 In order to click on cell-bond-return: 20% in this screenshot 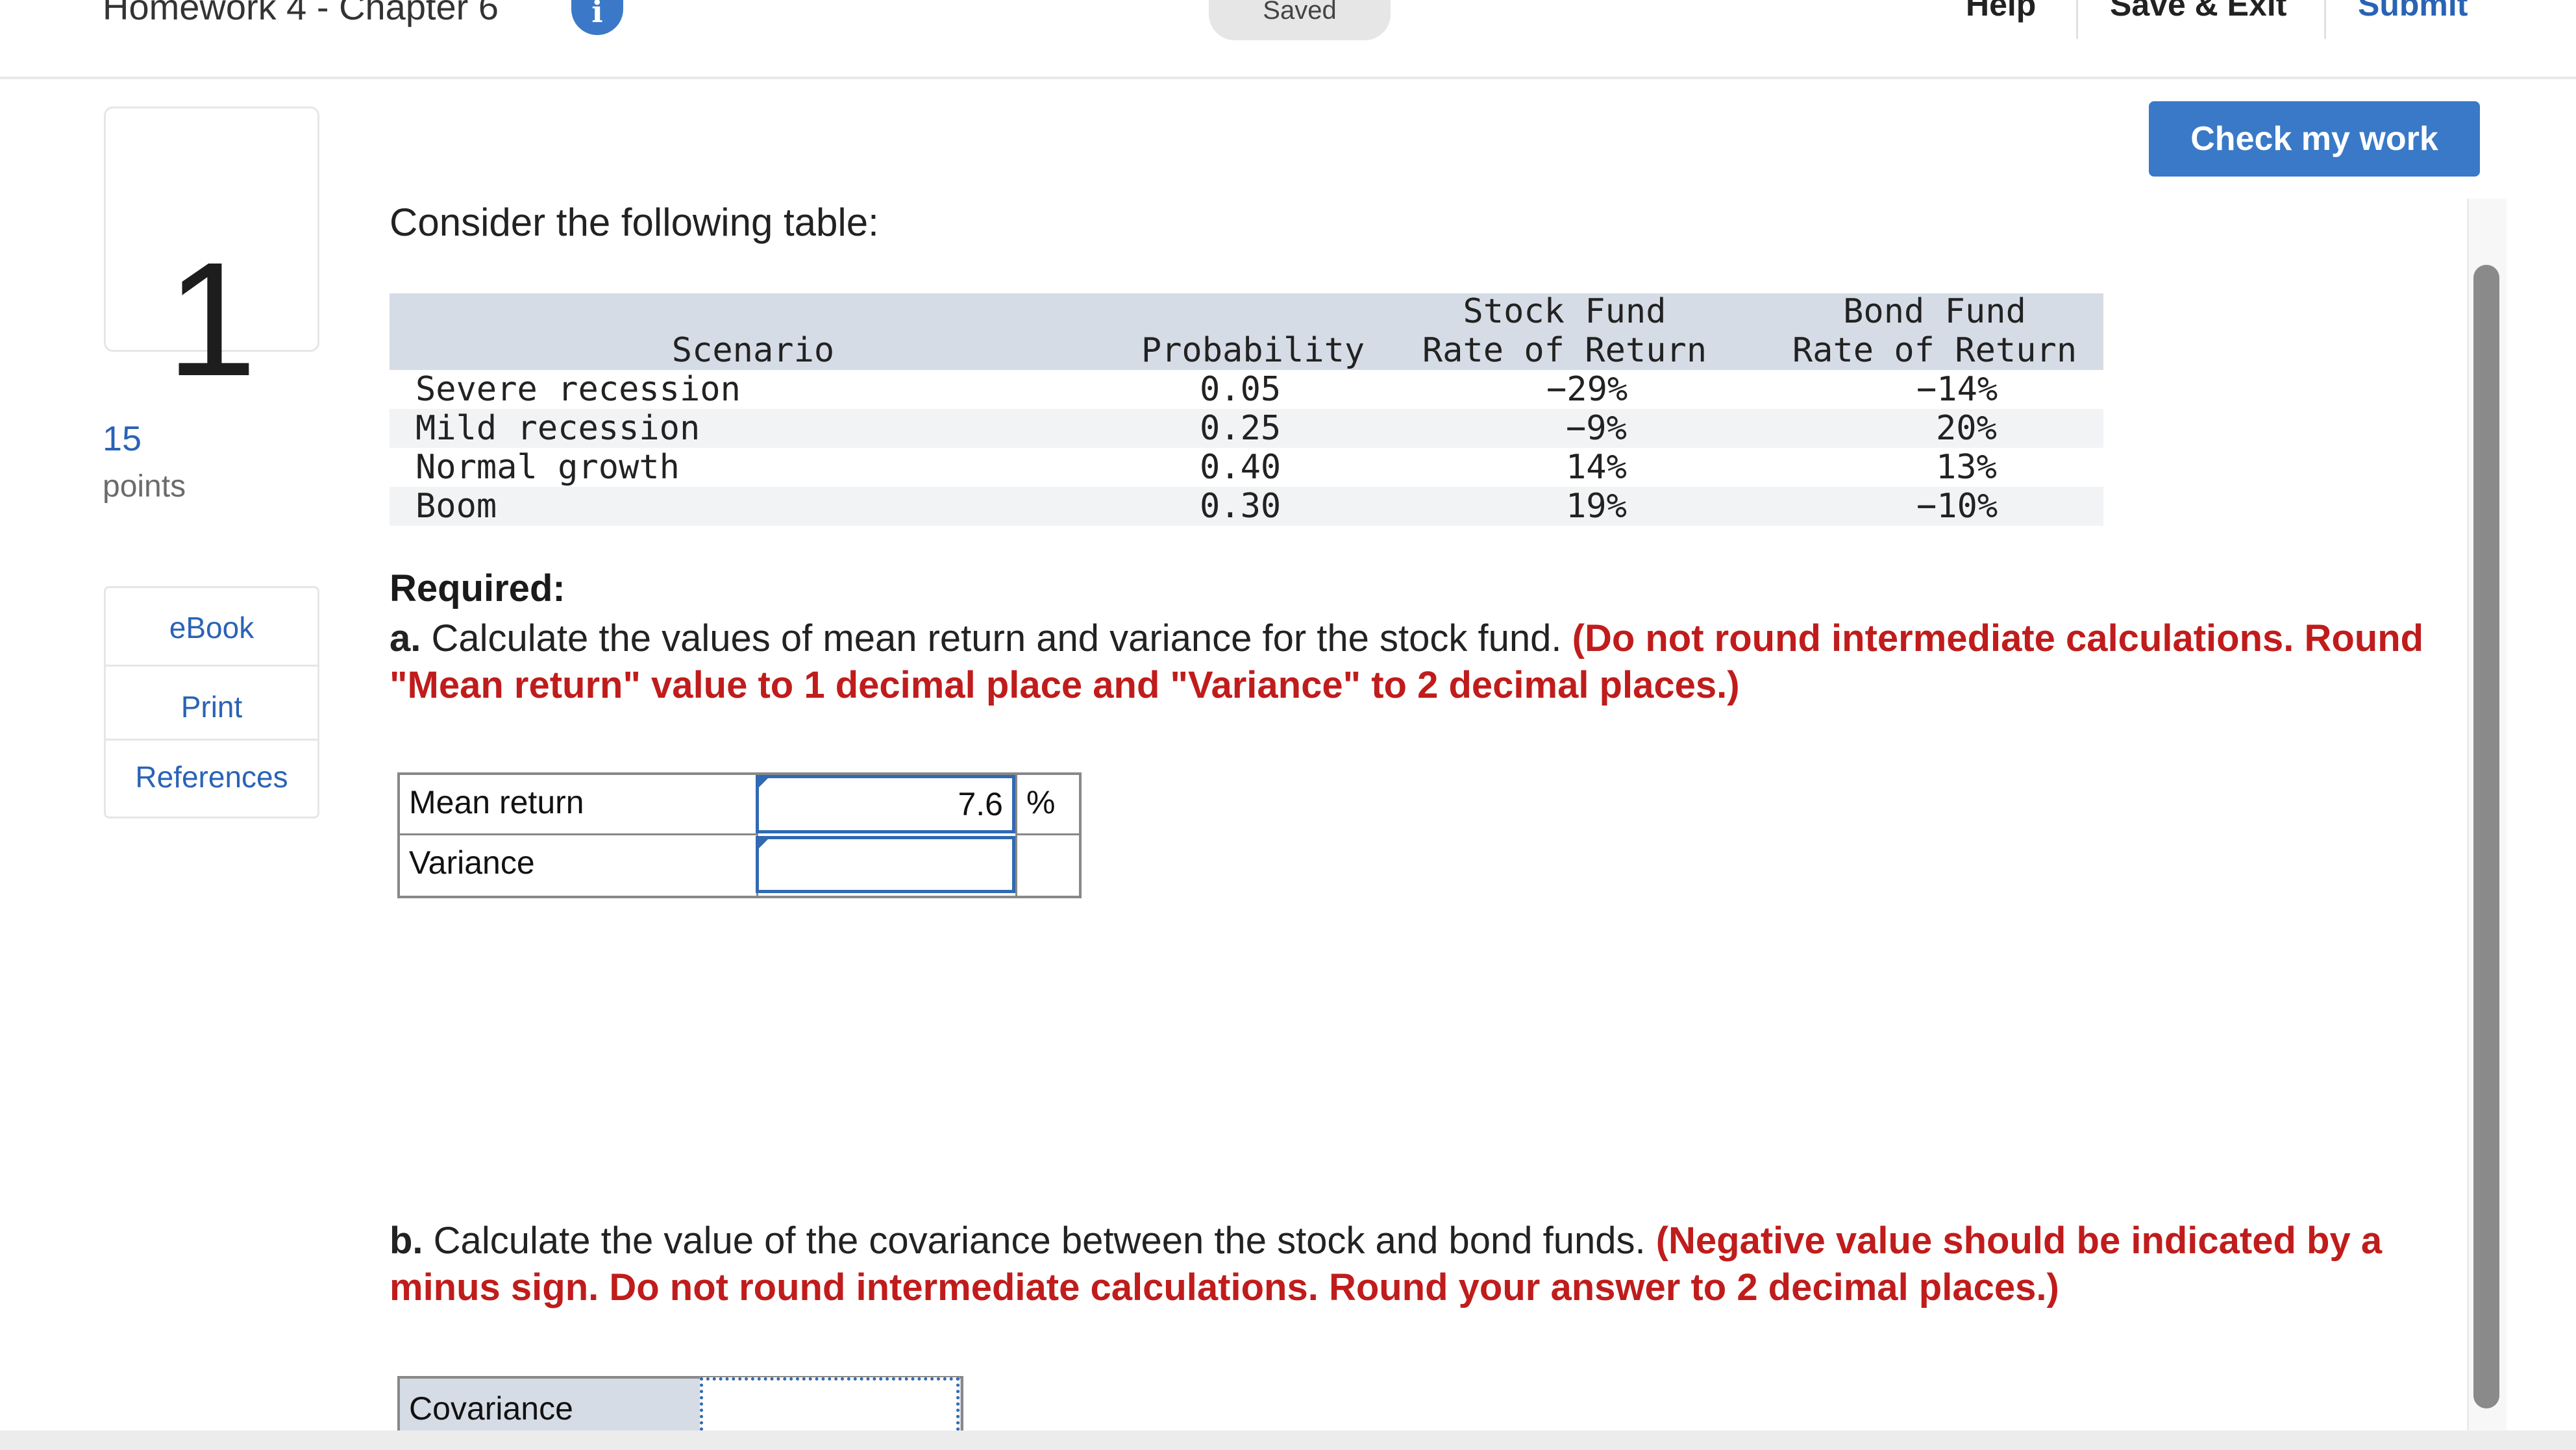, I will do `click(1966, 428)`.